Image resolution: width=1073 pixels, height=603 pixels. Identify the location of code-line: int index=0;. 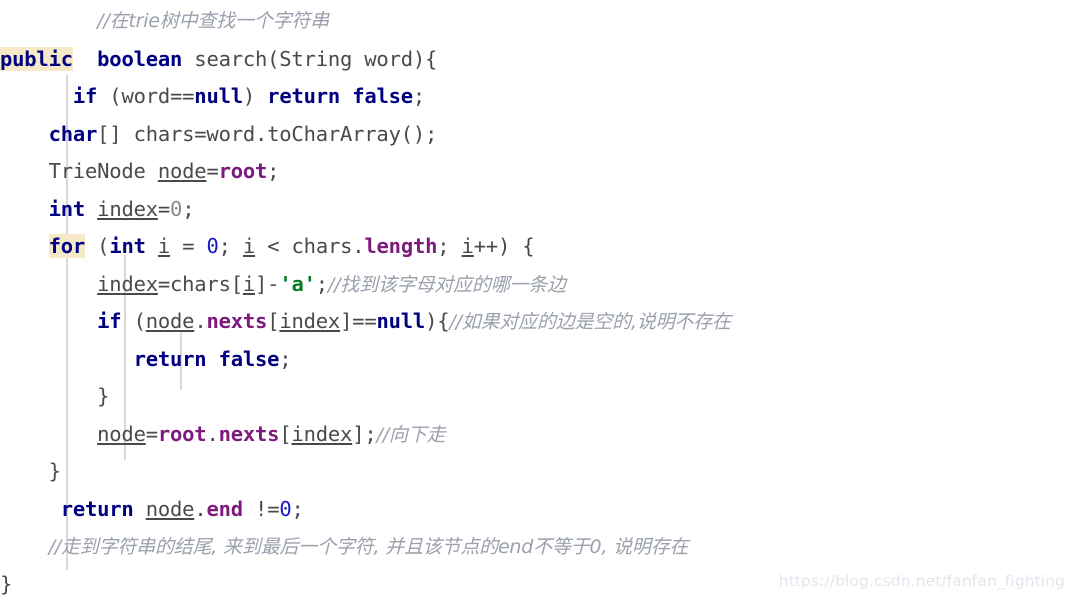
(536, 209).